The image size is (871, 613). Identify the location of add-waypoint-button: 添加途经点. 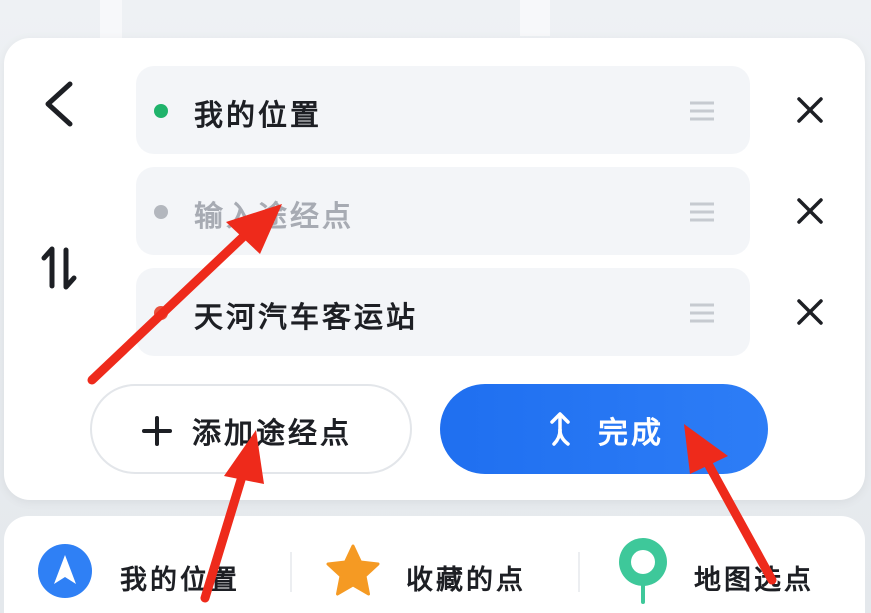
(251, 429).